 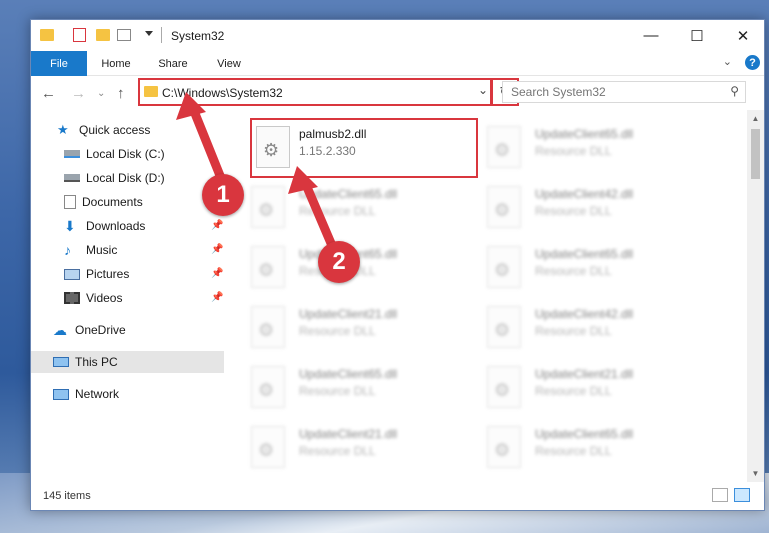 What do you see at coordinates (127, 362) in the screenshot?
I see `sidebar-item-this-pc: This PC` at bounding box center [127, 362].